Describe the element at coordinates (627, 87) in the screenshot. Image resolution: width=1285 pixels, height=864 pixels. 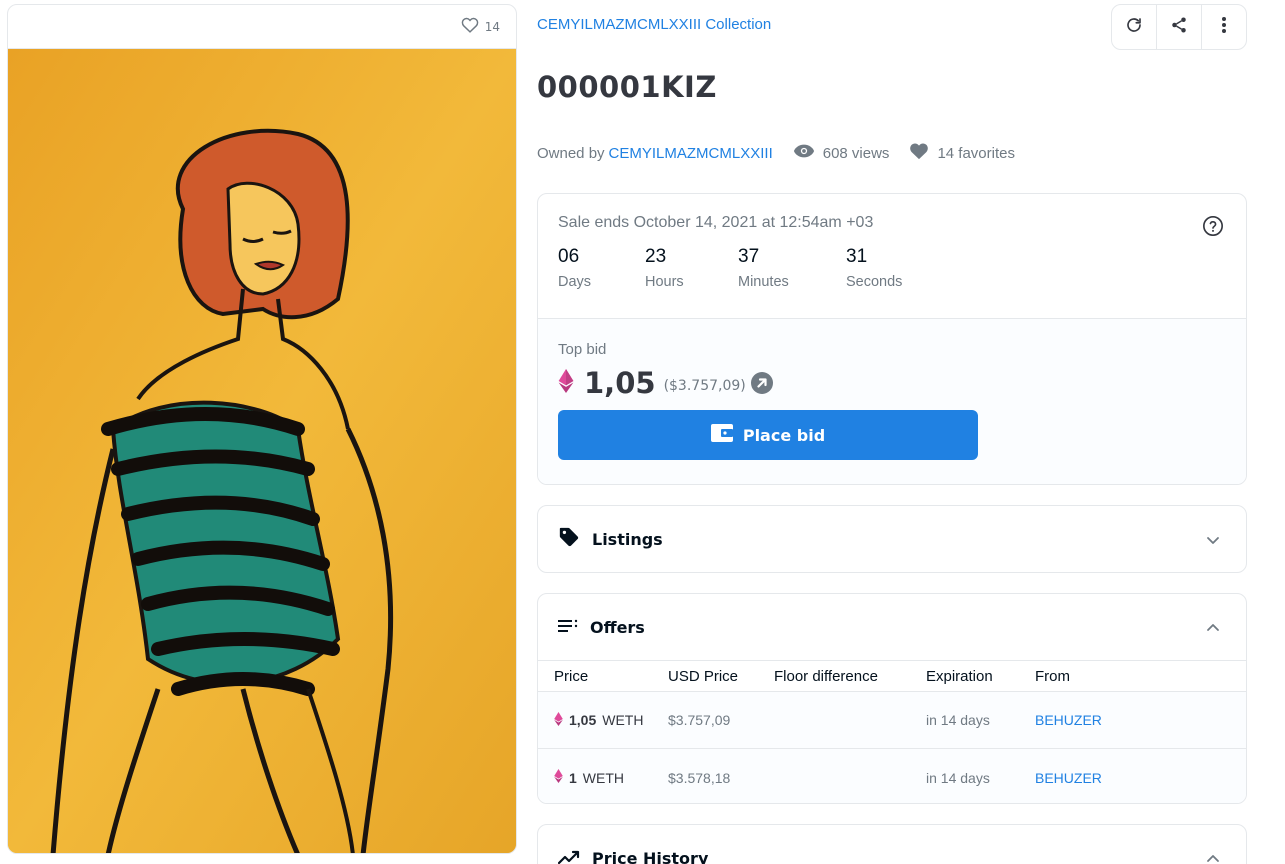
I see `item-title: 000001KIZ` at that location.